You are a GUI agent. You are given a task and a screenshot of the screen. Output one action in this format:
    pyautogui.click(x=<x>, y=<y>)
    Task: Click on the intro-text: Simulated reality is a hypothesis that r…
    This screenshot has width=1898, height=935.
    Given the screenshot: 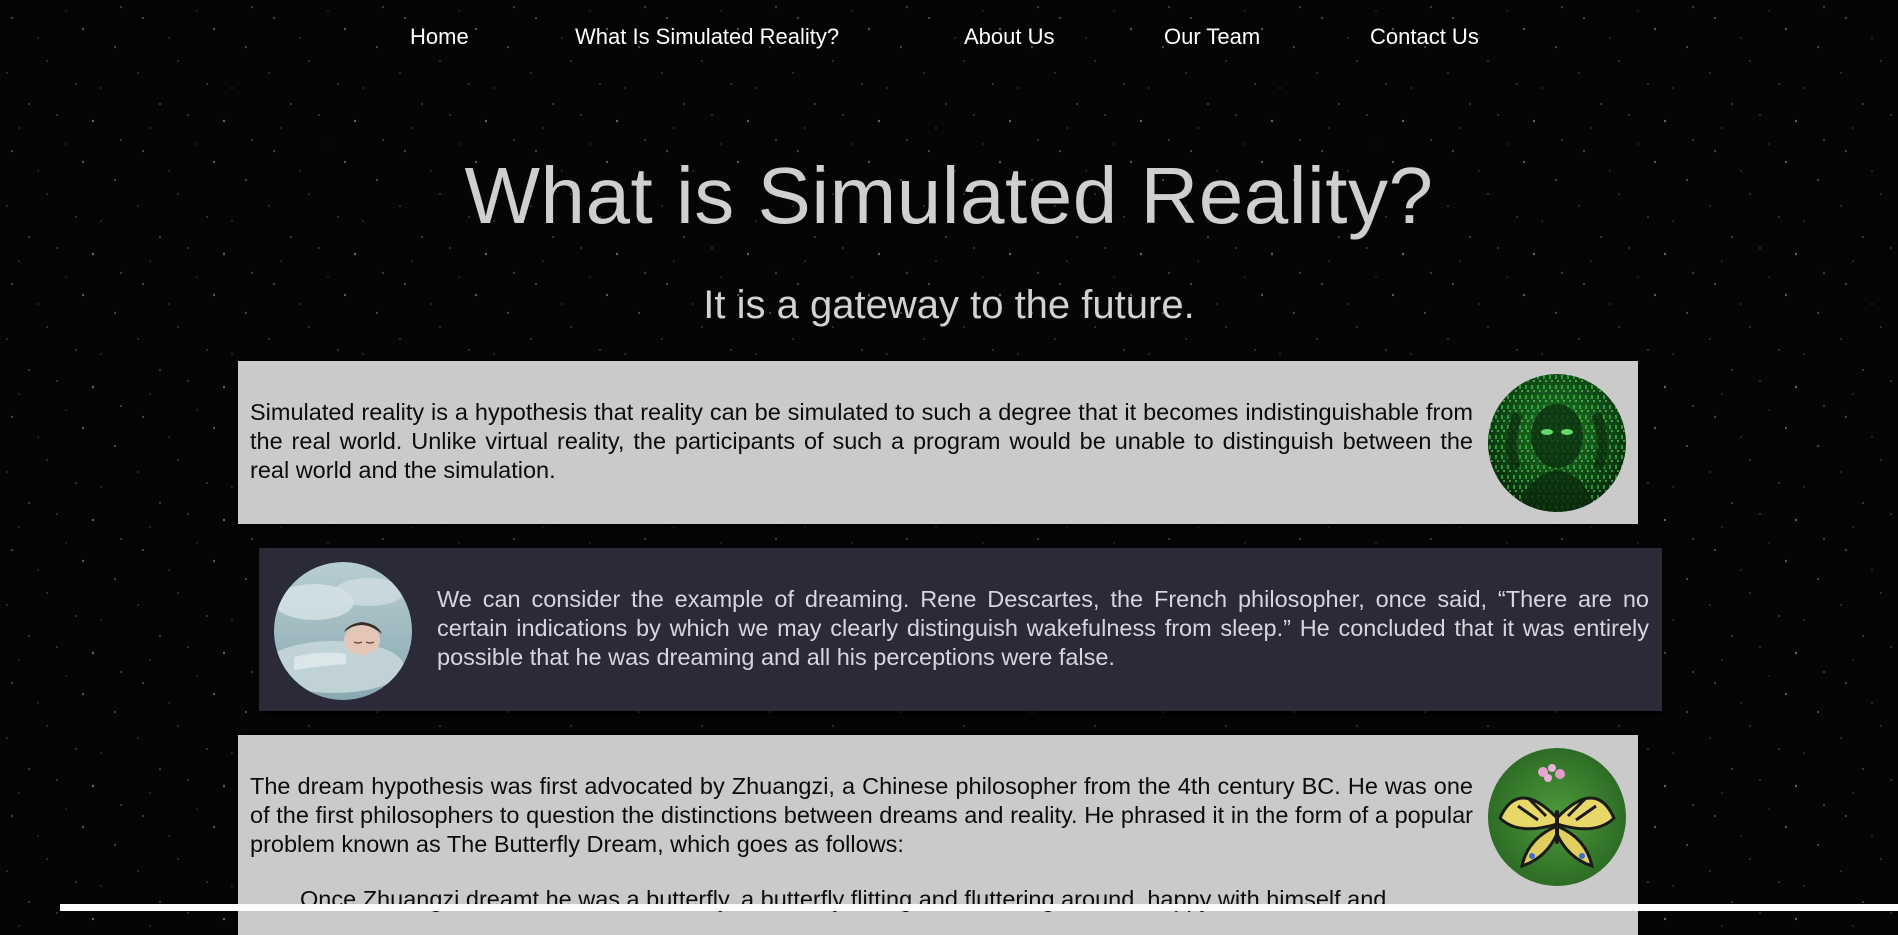 What is the action you would take?
    pyautogui.click(x=861, y=441)
    